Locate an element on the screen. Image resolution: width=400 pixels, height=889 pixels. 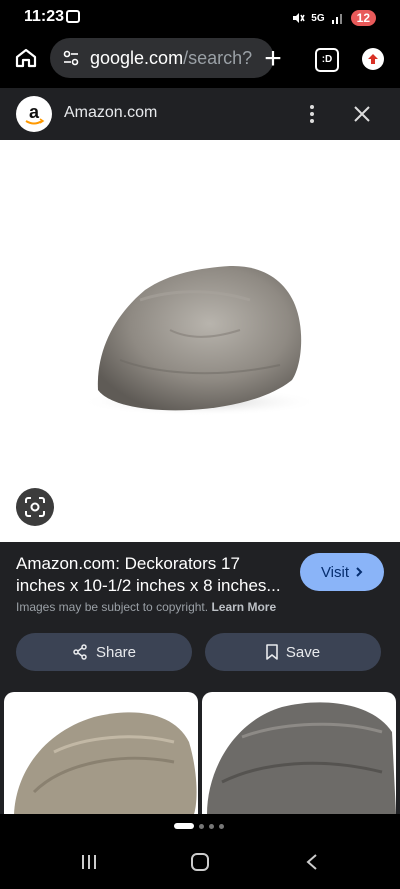
url-path: /search? is located at coordinates (218, 57).